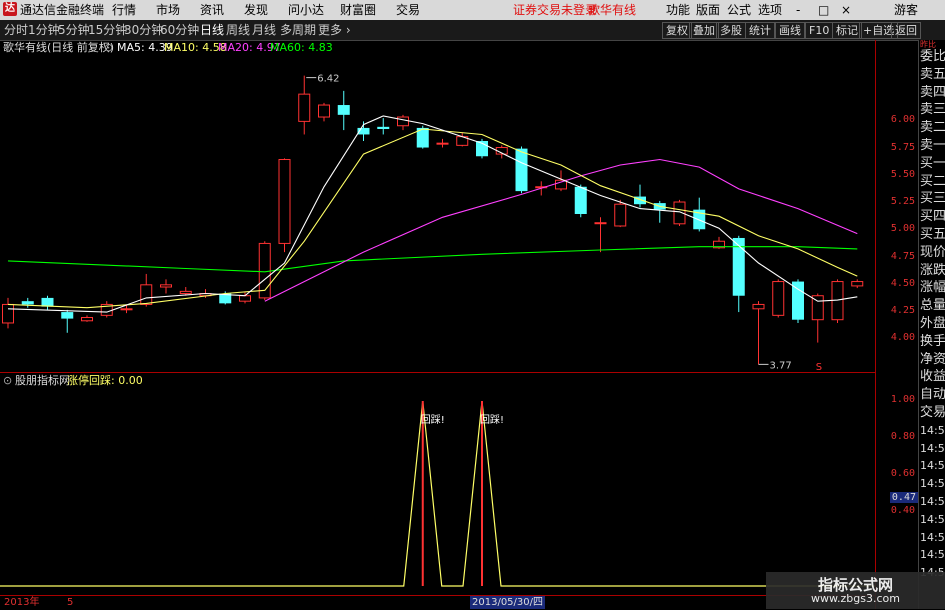 The width and height of the screenshot is (945, 610). What do you see at coordinates (107, 30) in the screenshot?
I see `tab-15min: 15分钟` at bounding box center [107, 30].